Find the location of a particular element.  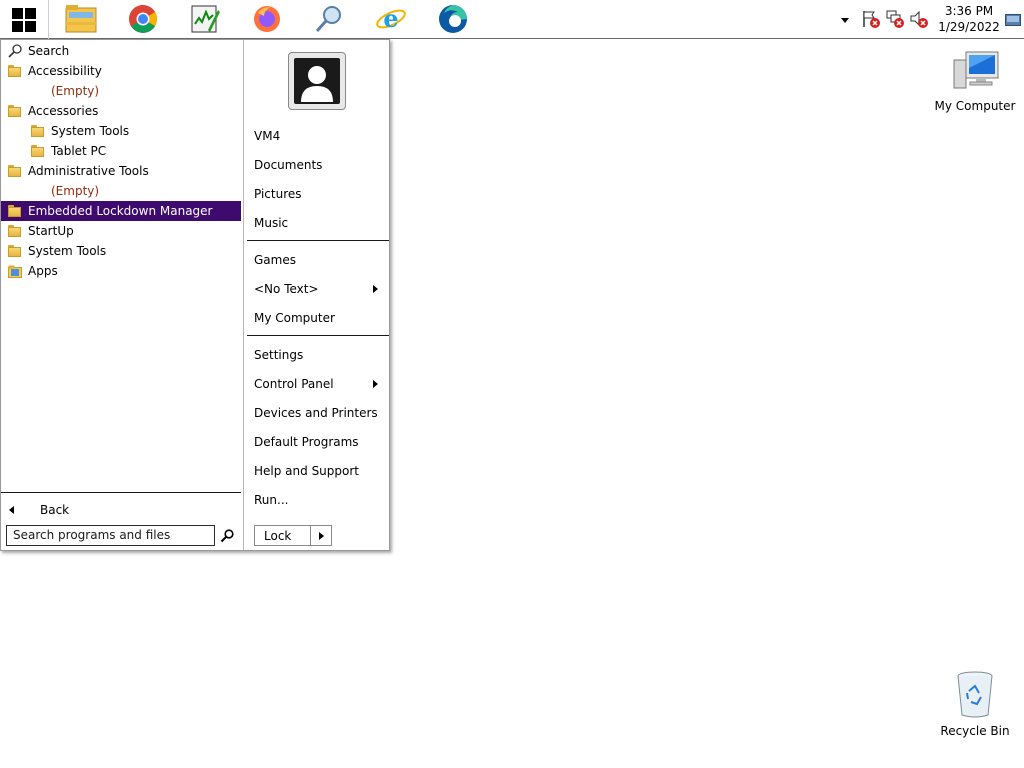

user-icon is located at coordinates (317, 81).